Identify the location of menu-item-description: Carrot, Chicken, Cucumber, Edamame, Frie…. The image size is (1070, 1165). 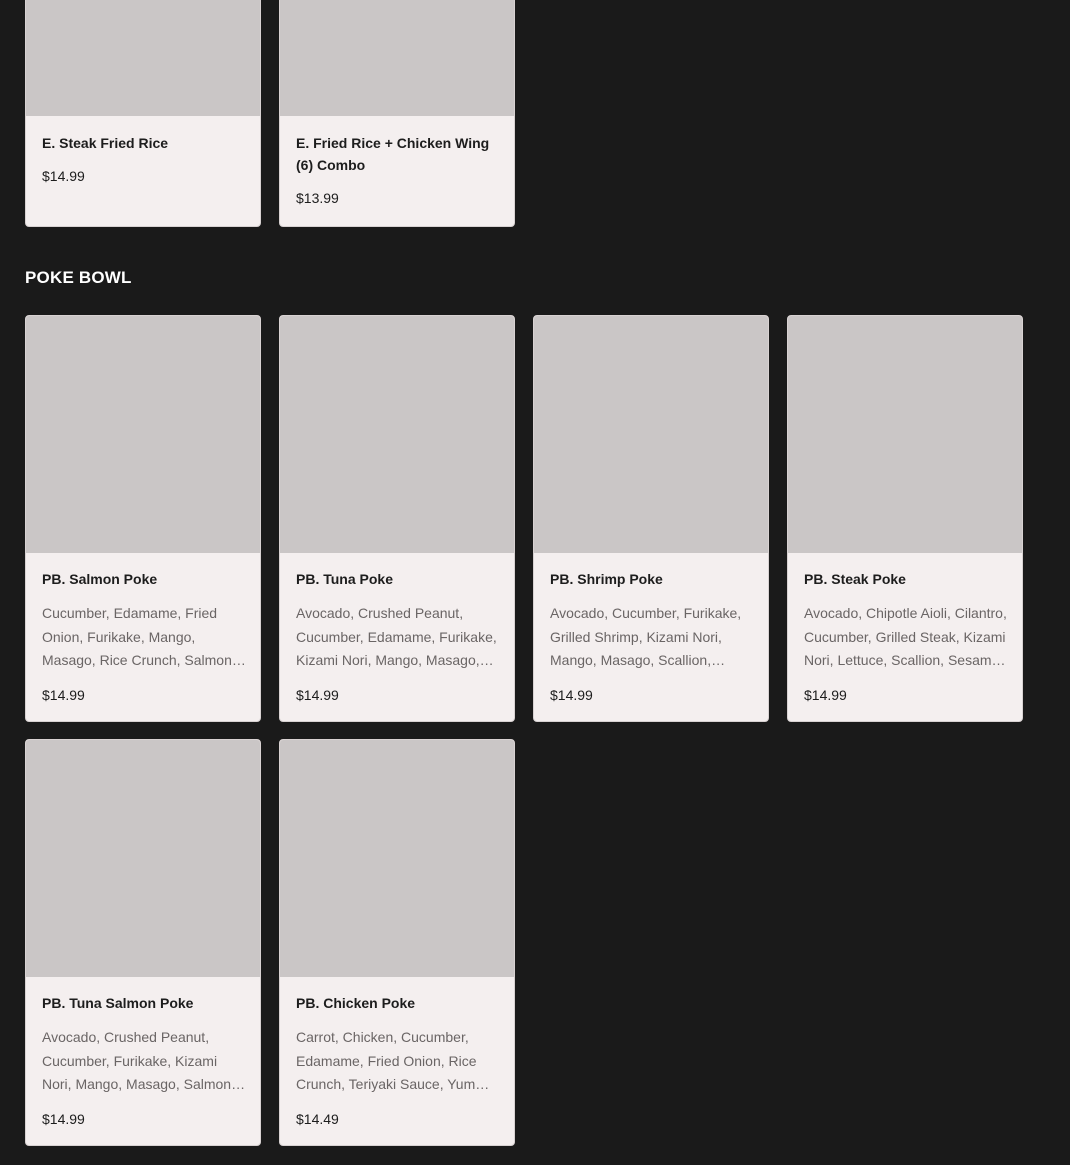
(386, 1060).